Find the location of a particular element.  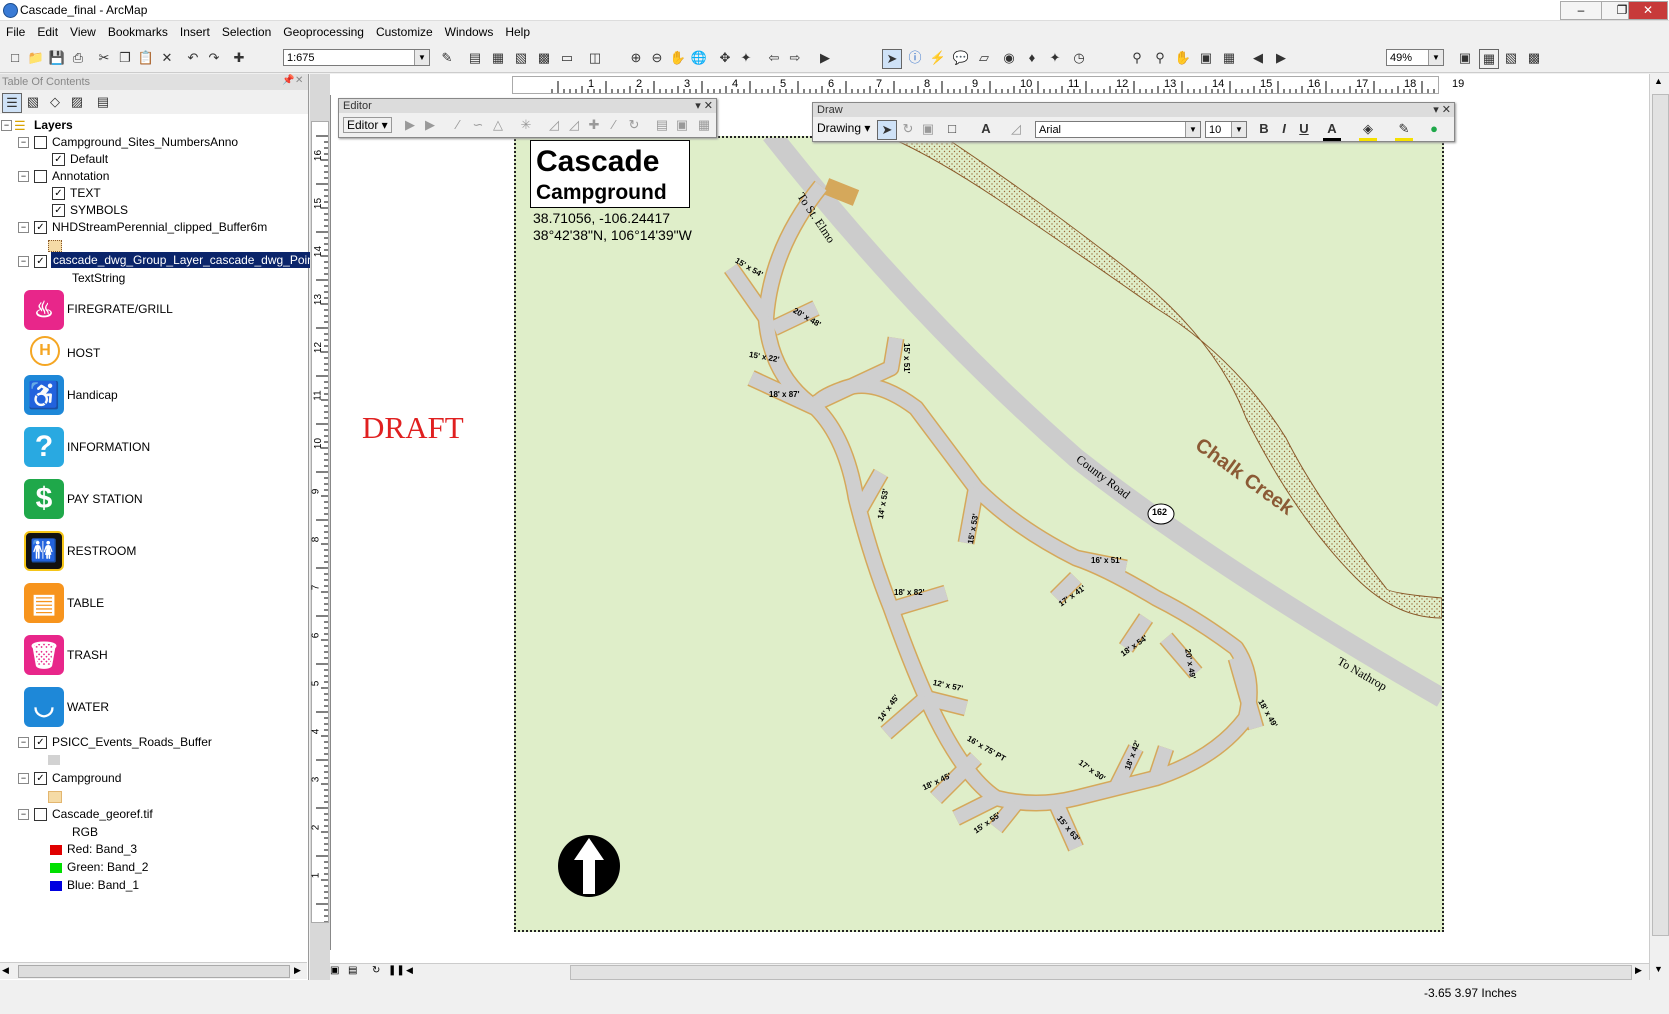

cut-polygon-icon: ✚ is located at coordinates (594, 125).